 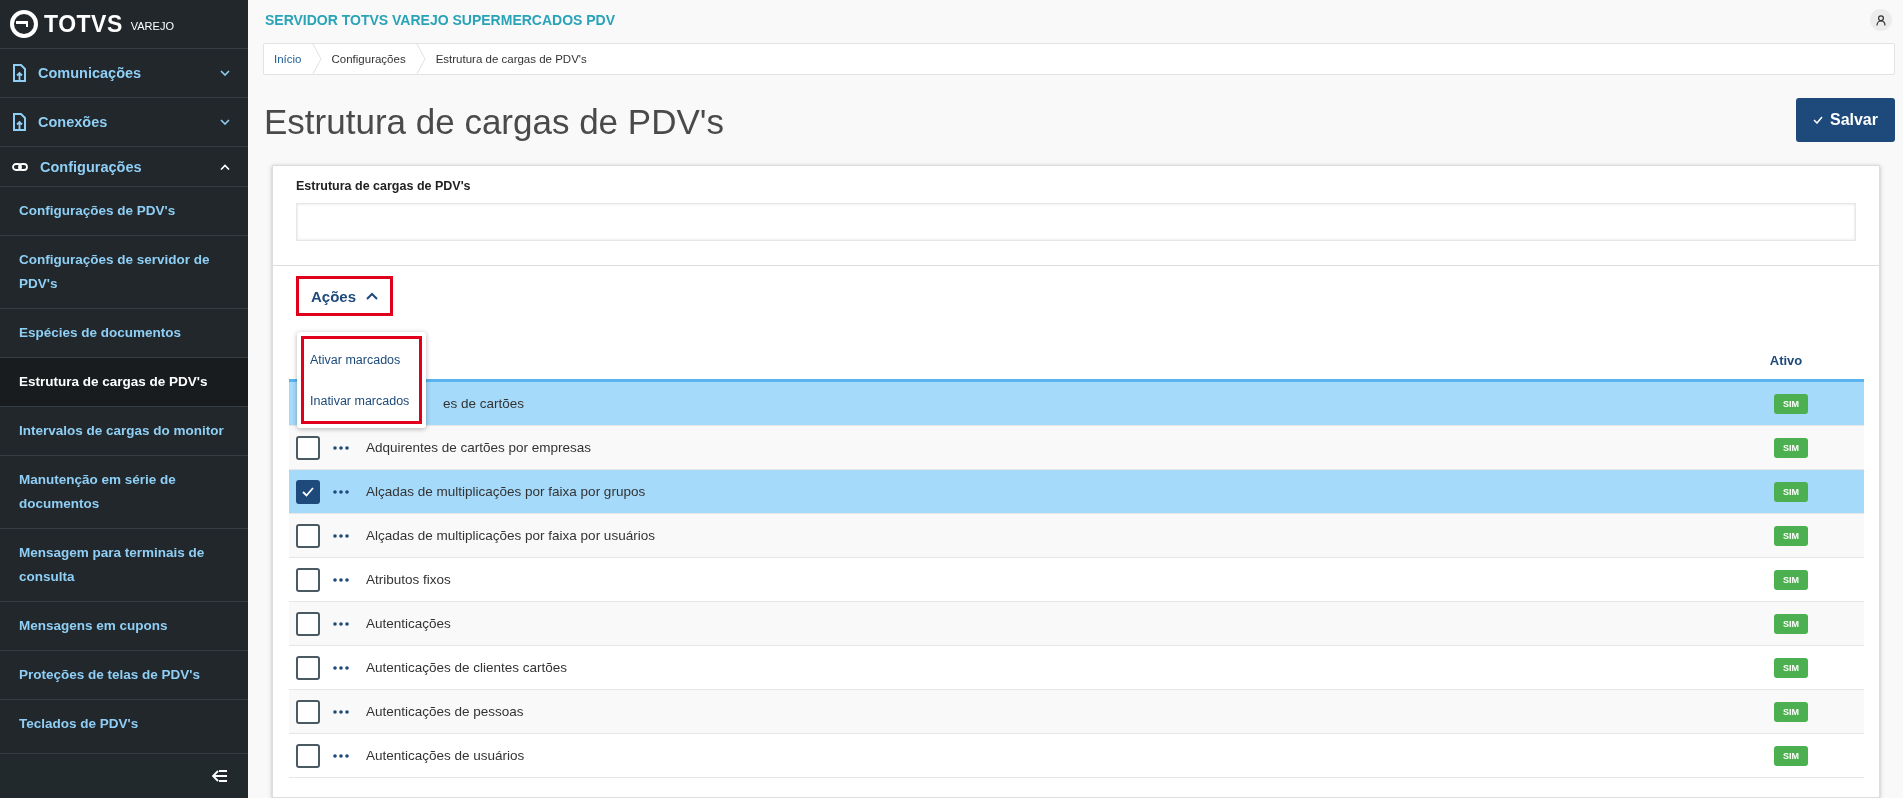 I want to click on page-title: Estrutura de cargas de PDV's, so click(x=493, y=122).